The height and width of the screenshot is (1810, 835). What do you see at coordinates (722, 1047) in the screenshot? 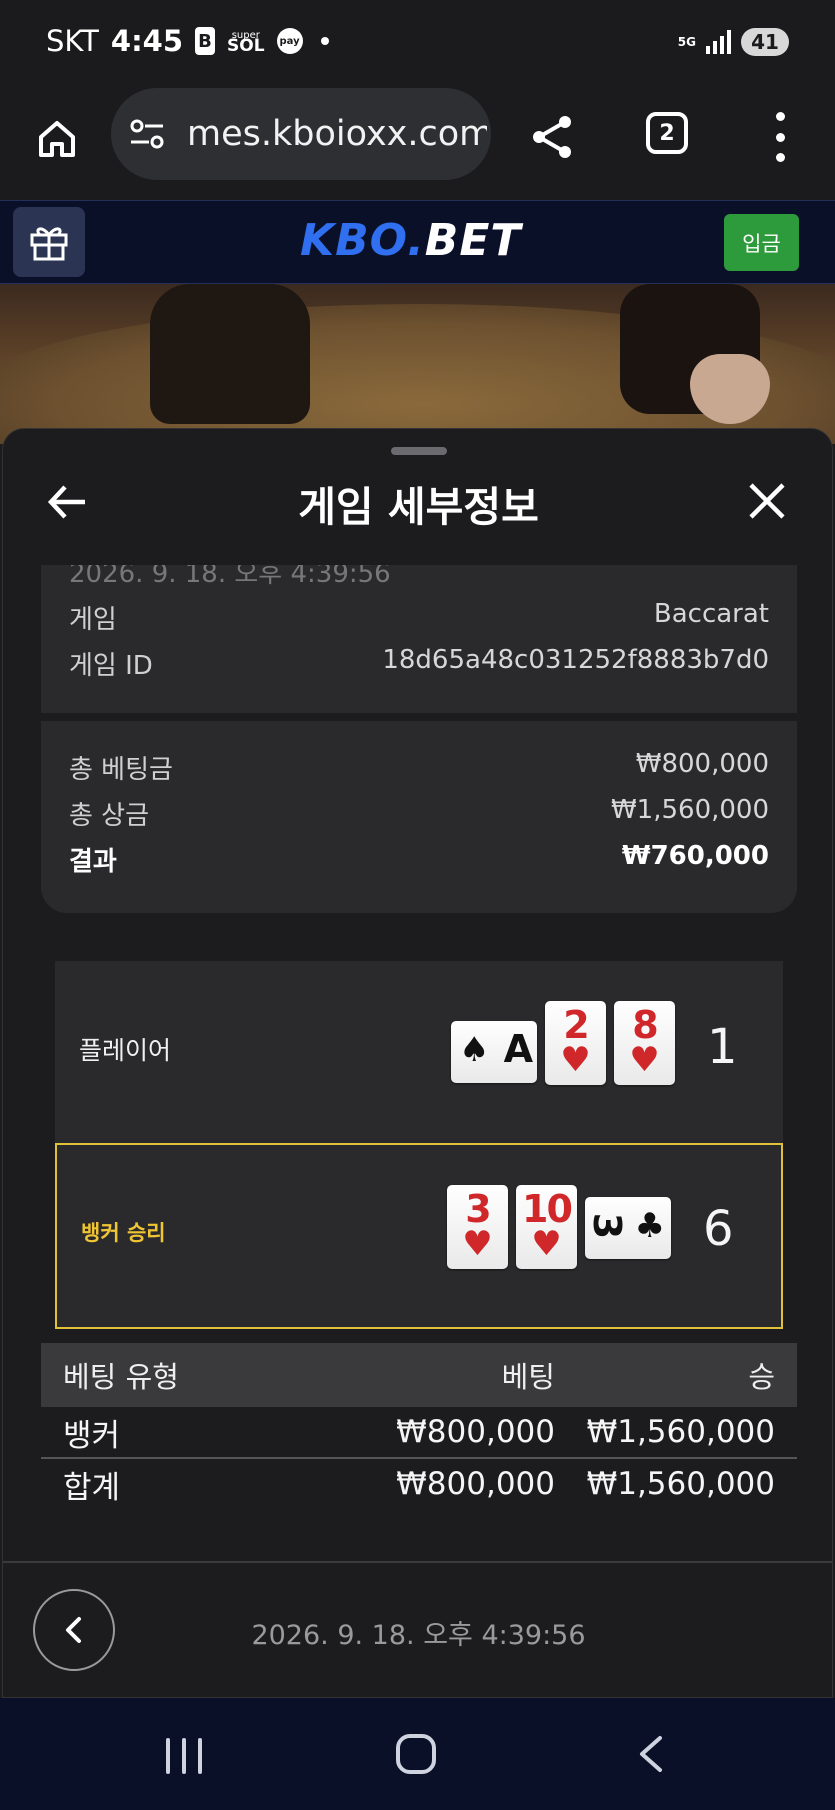
I see `player-score: 1` at bounding box center [722, 1047].